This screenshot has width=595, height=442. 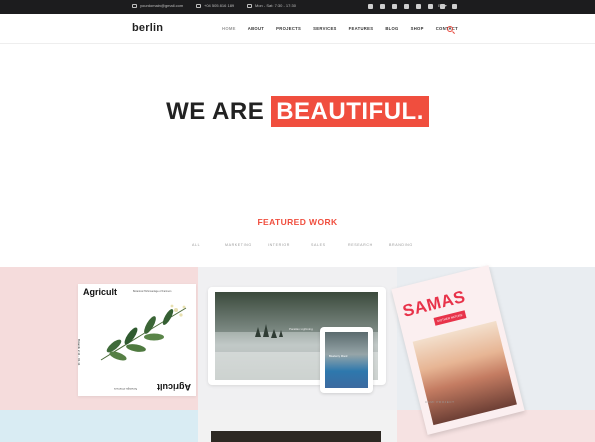 What do you see at coordinates (296, 436) in the screenshot?
I see `portfolio-dark-card` at bounding box center [296, 436].